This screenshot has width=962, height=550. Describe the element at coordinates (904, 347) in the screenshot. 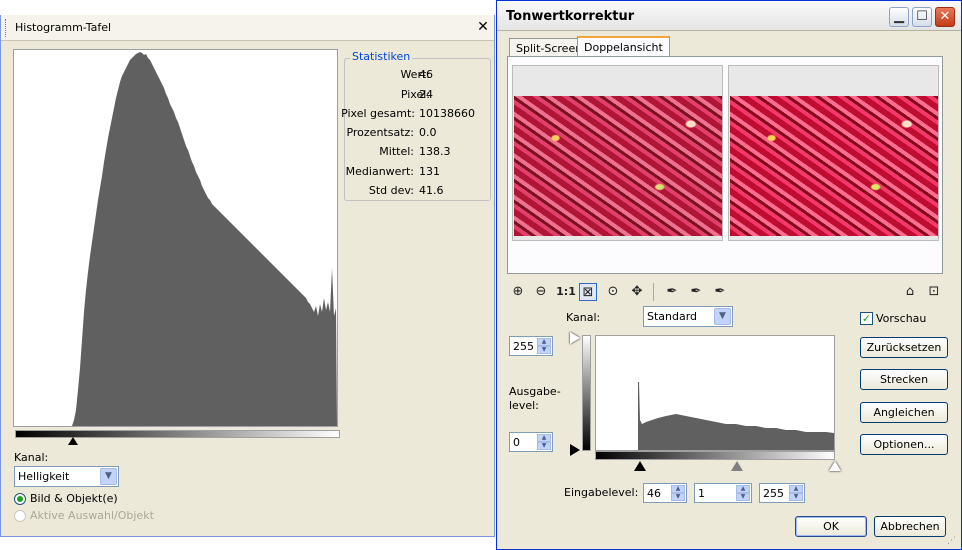

I see `reset-button: Zurücksetzen` at that location.